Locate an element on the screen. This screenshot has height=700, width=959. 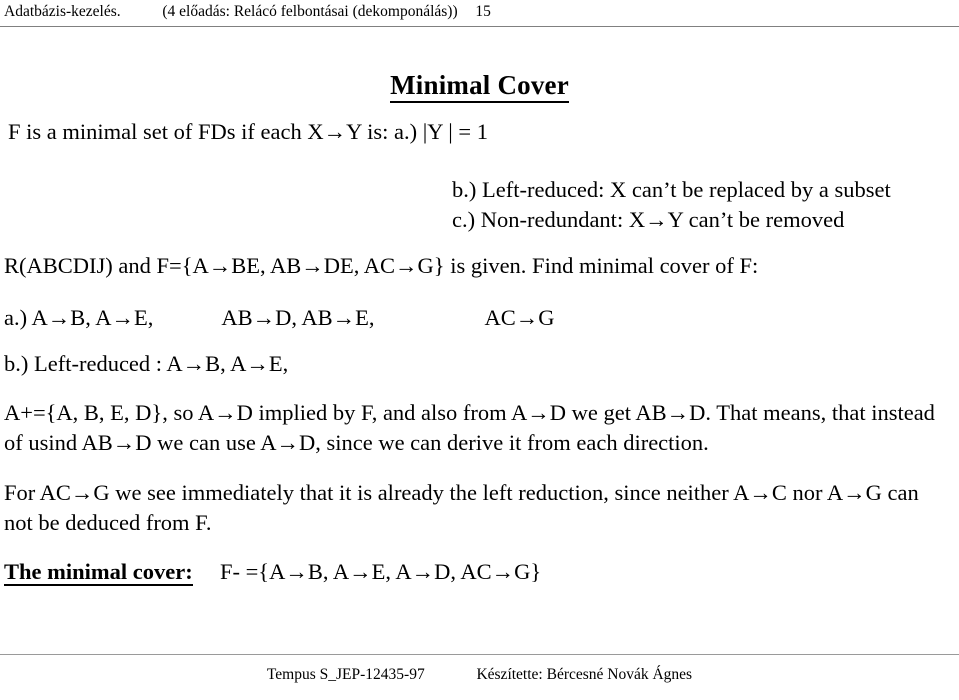
minimal-cover-result-value: F- ={A→B, A→E, A→D, AC→G} is located at coordinates (380, 571).